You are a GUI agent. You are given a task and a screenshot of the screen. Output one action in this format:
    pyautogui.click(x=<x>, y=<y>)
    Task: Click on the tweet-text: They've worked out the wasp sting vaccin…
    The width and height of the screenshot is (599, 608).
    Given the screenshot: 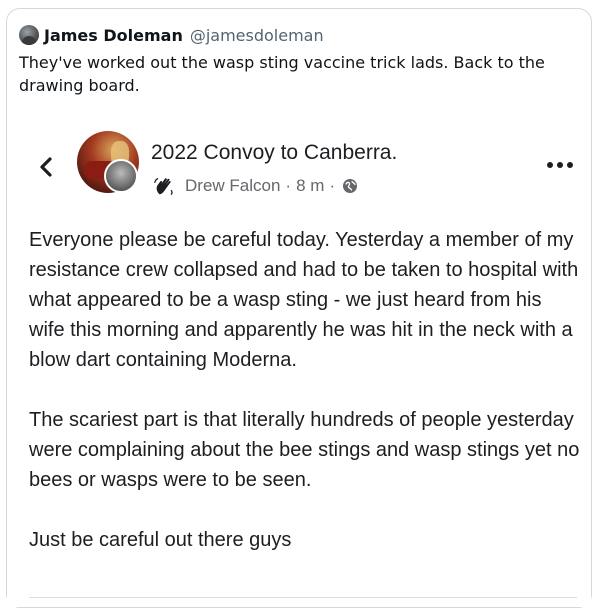 What is the action you would take?
    pyautogui.click(x=282, y=74)
    